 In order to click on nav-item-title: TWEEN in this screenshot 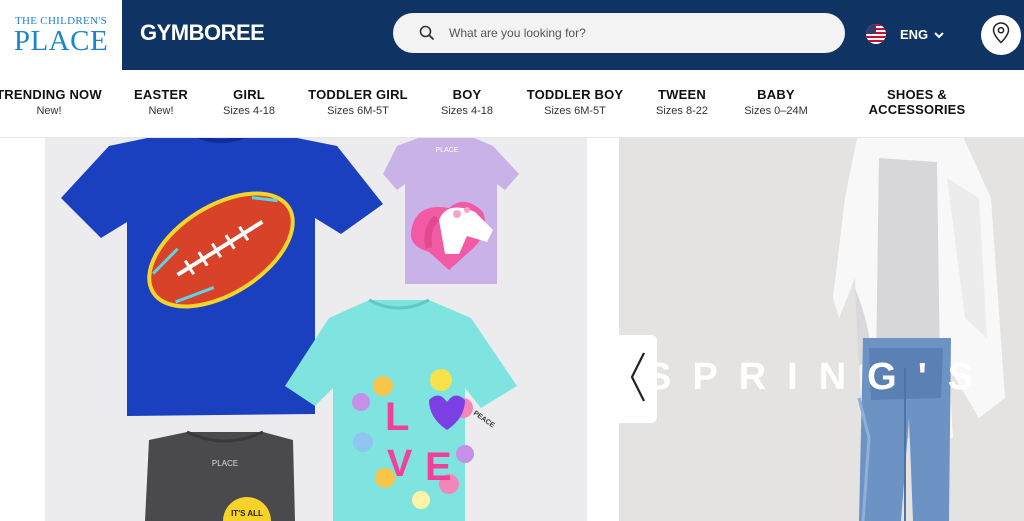, I will do `click(682, 94)`.